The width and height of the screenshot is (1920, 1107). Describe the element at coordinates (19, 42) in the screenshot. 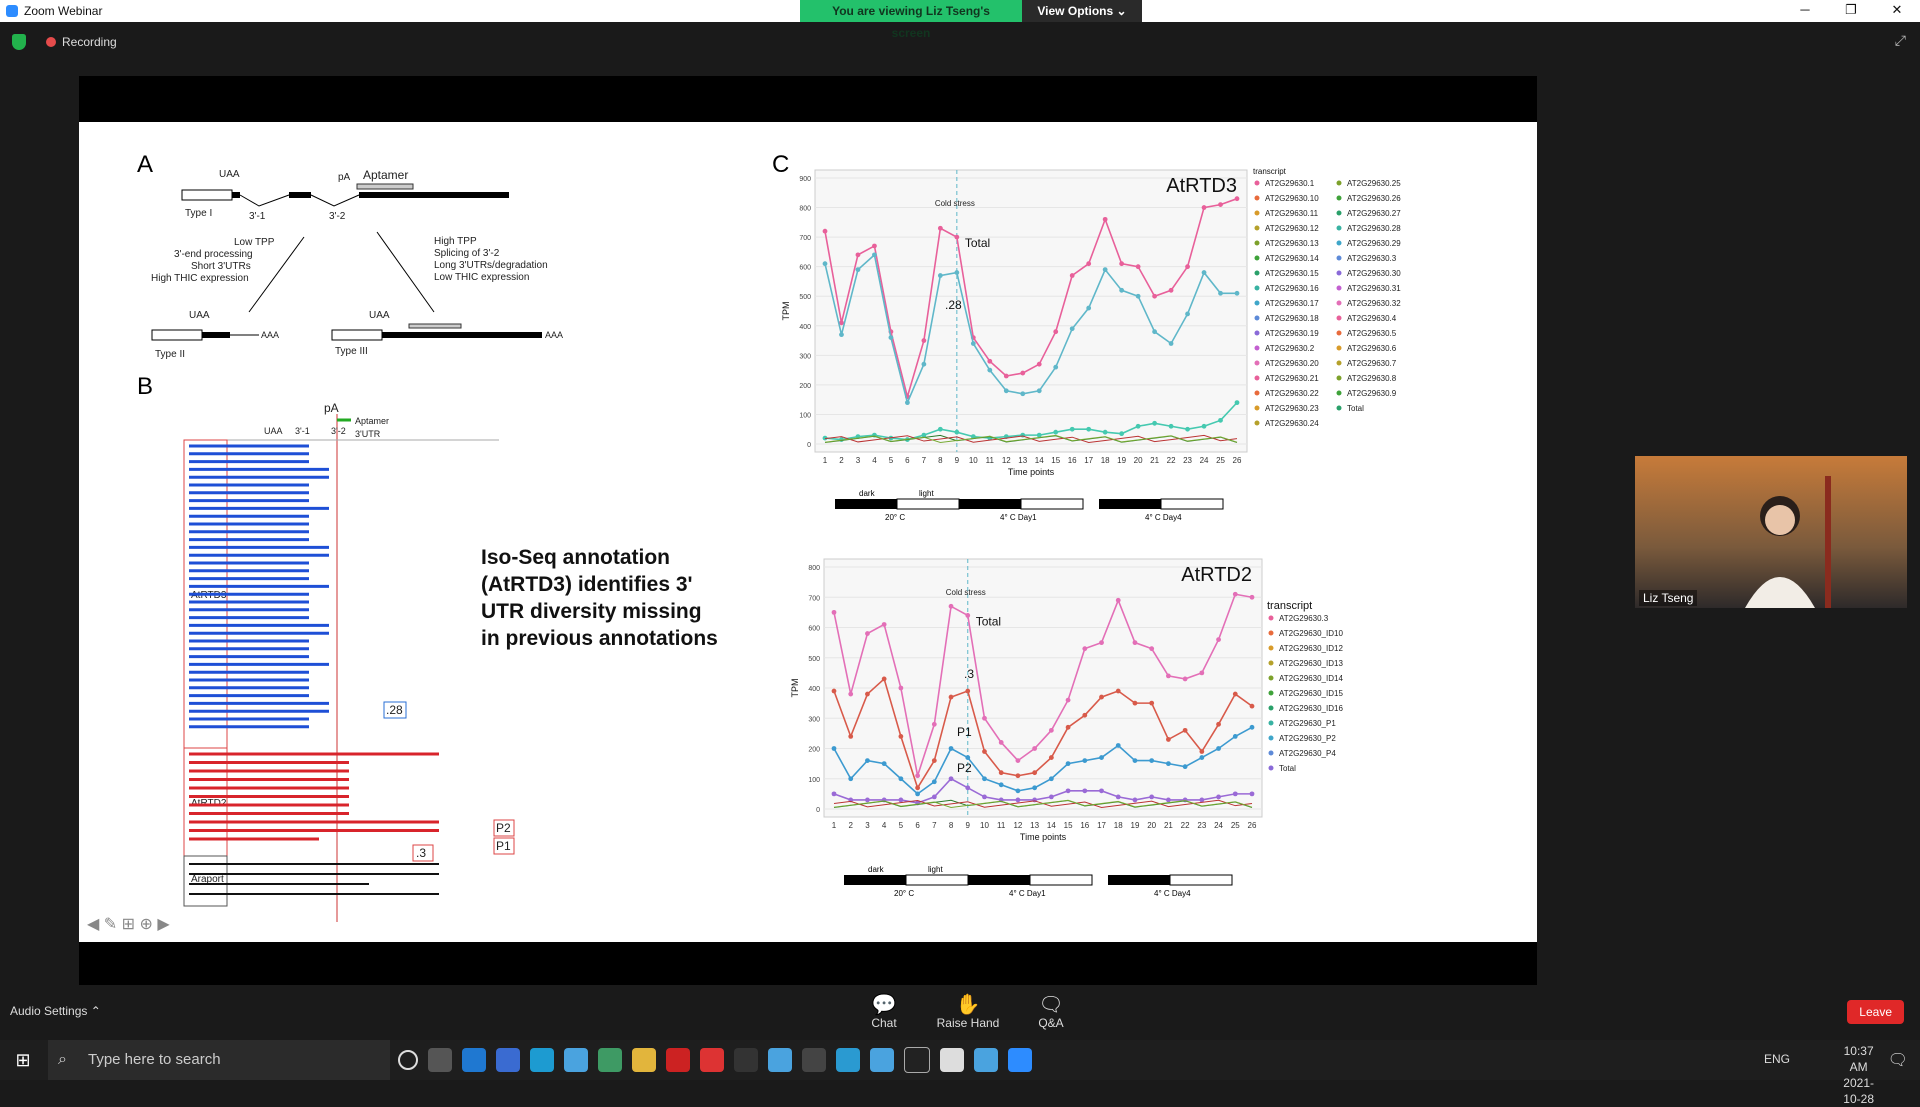

I see `shield-icon` at that location.